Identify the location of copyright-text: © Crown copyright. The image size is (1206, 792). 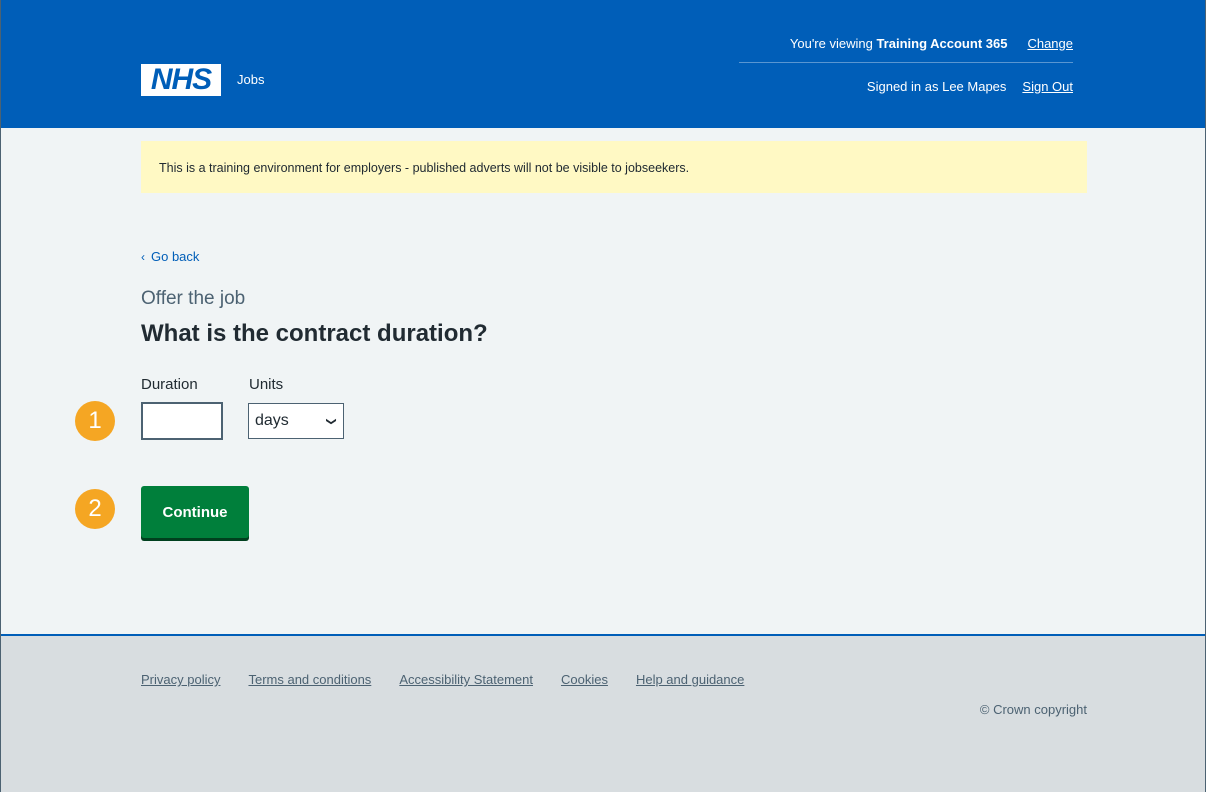
(1033, 709).